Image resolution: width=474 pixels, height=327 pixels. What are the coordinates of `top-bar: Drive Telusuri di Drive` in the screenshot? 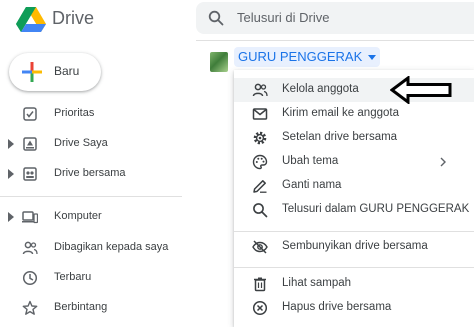 It's located at (237, 19).